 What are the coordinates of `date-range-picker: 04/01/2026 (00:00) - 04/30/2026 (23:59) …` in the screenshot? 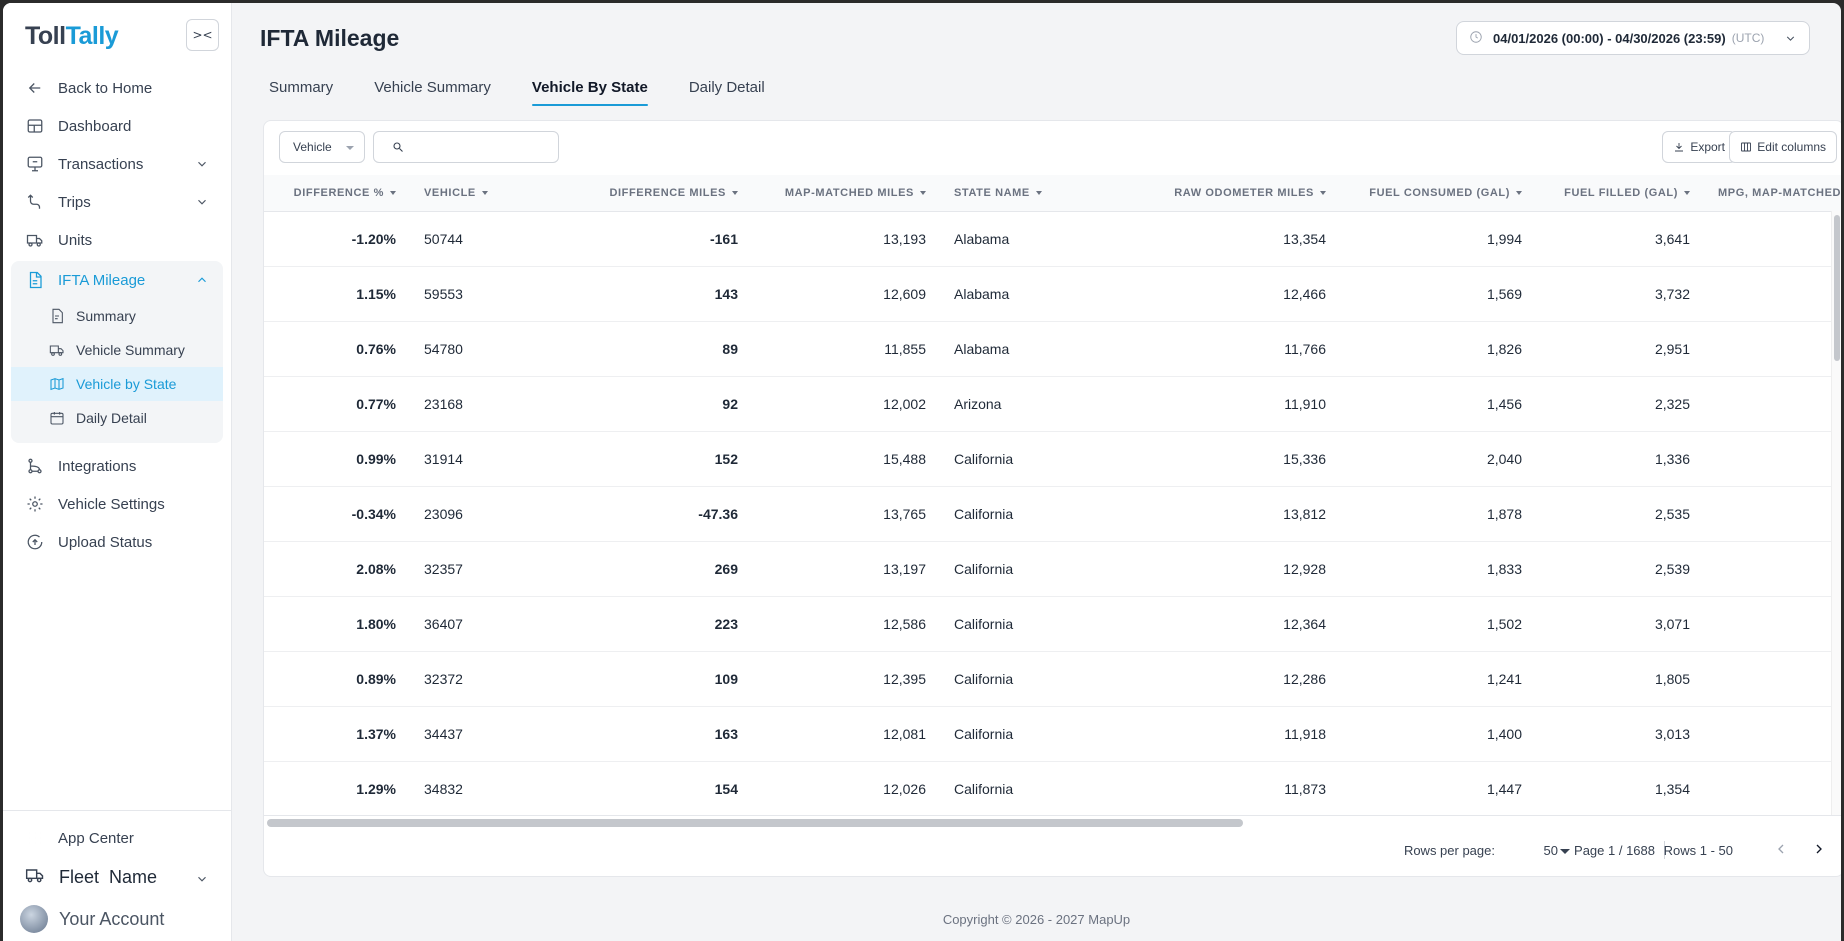 It's located at (1633, 38).